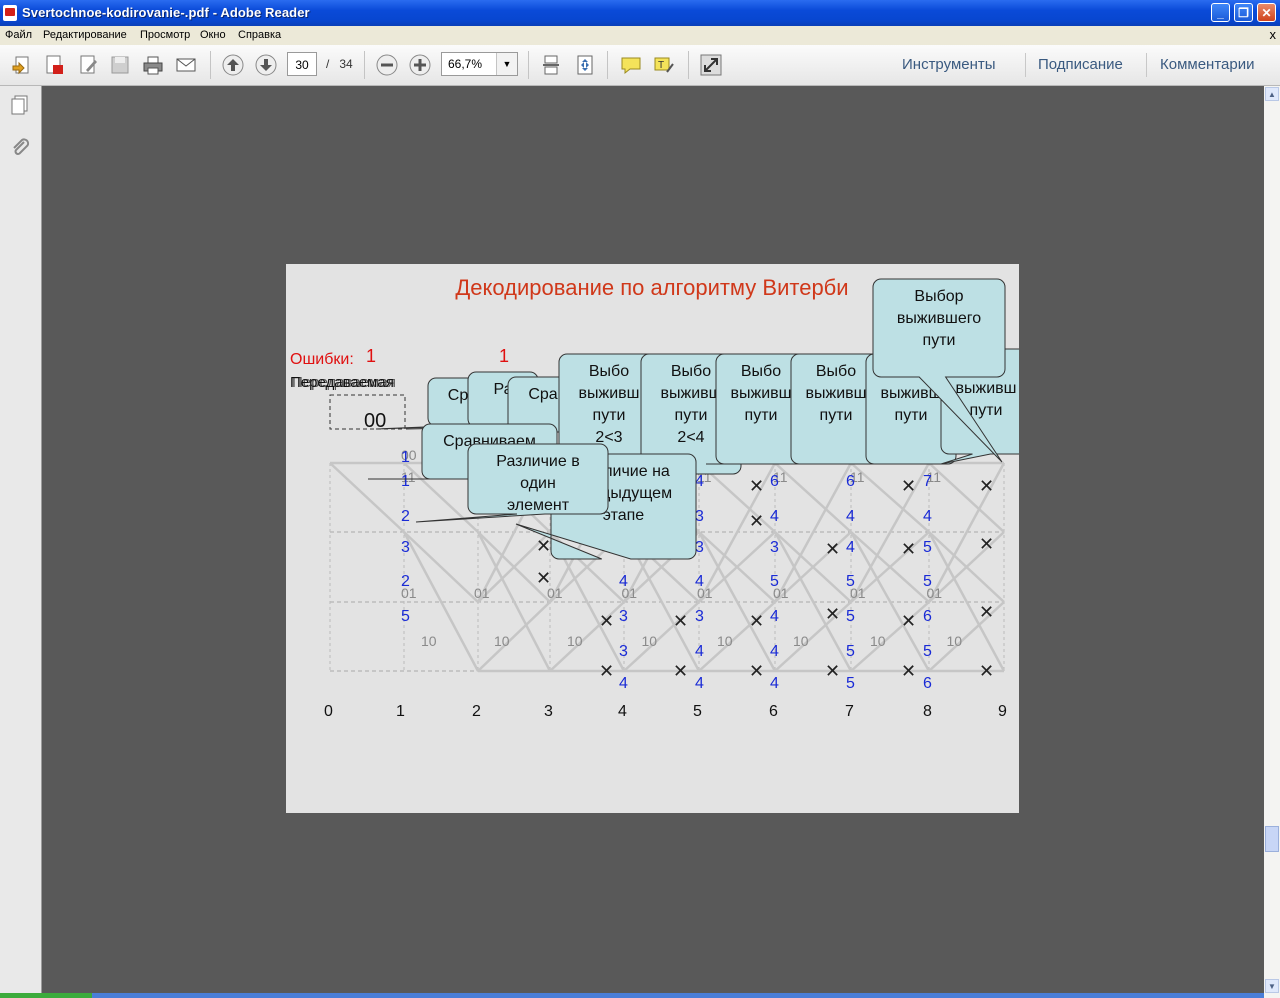  I want to click on menu-file: Файл, so click(18, 35).